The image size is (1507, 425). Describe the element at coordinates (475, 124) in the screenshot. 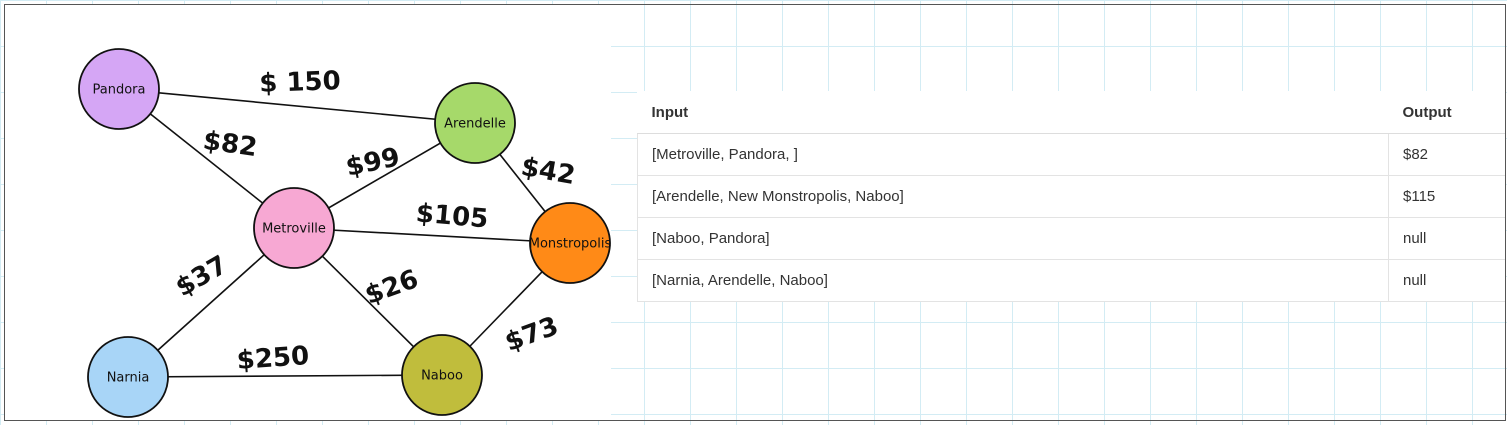

I see `node-label-arendelle: Arendelle` at that location.